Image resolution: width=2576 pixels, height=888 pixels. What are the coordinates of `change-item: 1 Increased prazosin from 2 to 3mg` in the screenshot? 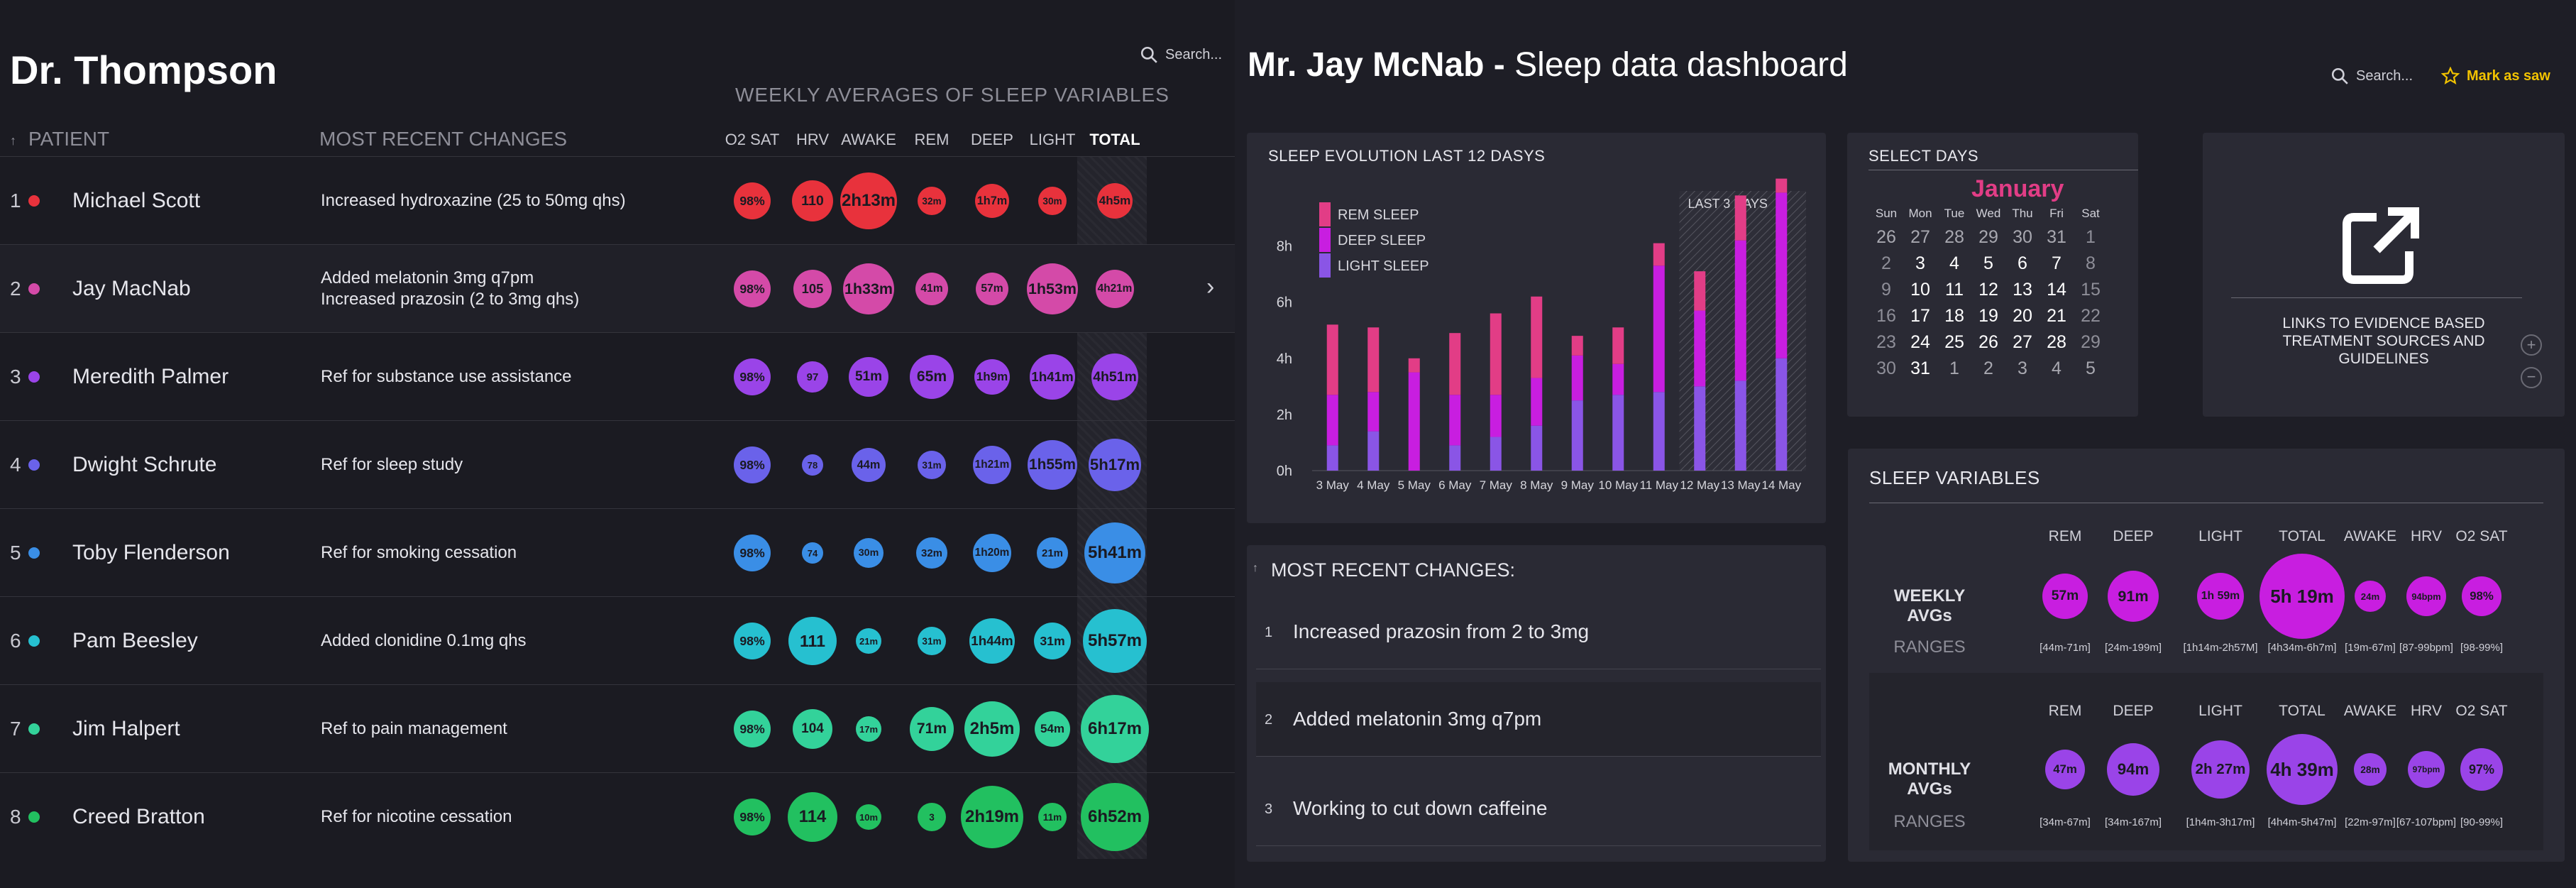 It's located at (1538, 632).